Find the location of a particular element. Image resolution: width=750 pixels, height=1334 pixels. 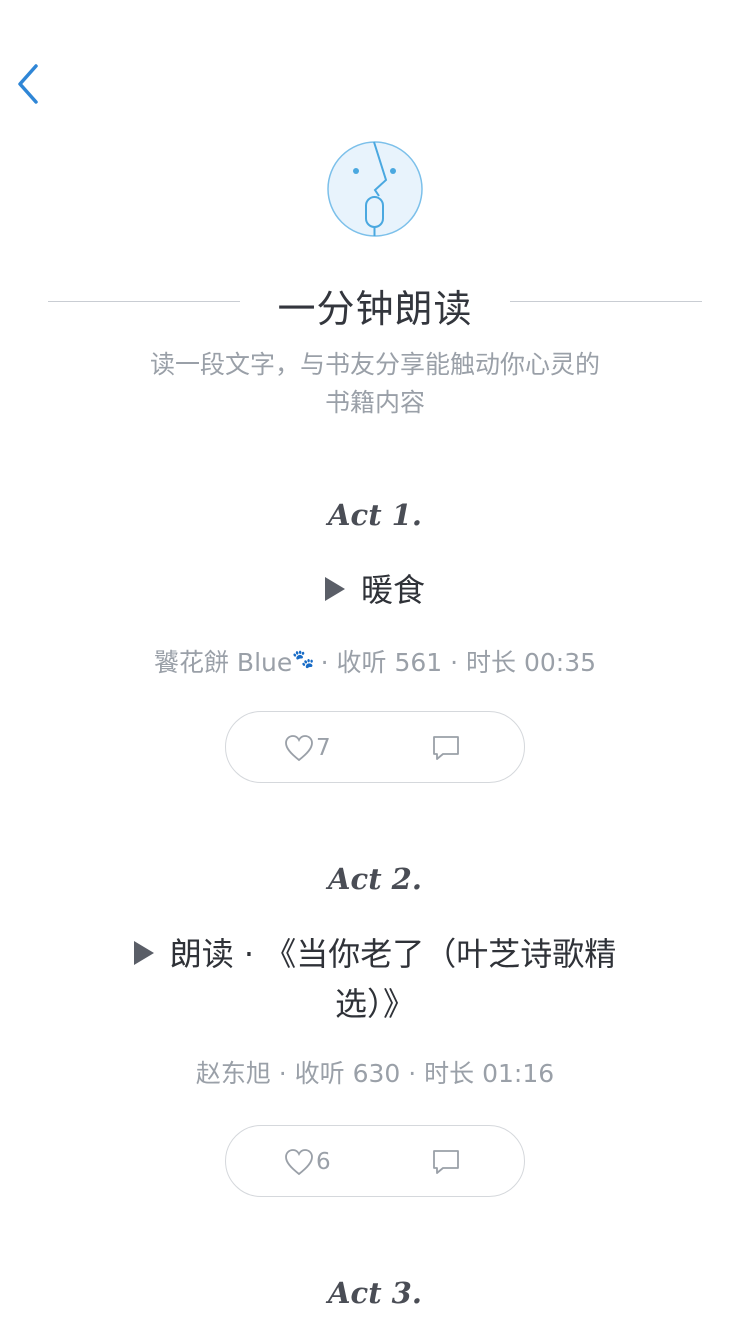

duration: · 时长 00:35 is located at coordinates (523, 662).